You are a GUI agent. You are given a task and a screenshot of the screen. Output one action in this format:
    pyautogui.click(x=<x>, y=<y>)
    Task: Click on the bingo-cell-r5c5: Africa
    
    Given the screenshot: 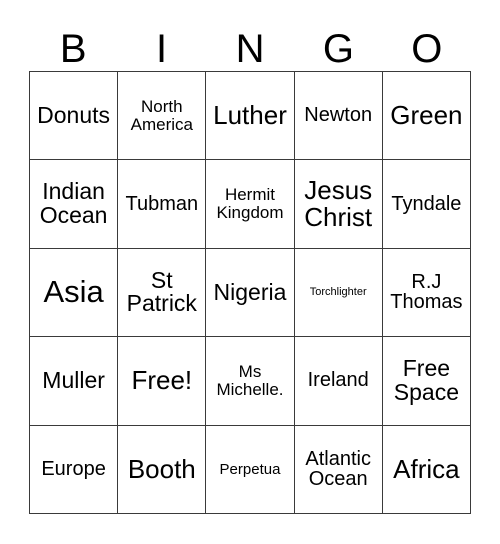 What is the action you would take?
    pyautogui.click(x=426, y=469)
    